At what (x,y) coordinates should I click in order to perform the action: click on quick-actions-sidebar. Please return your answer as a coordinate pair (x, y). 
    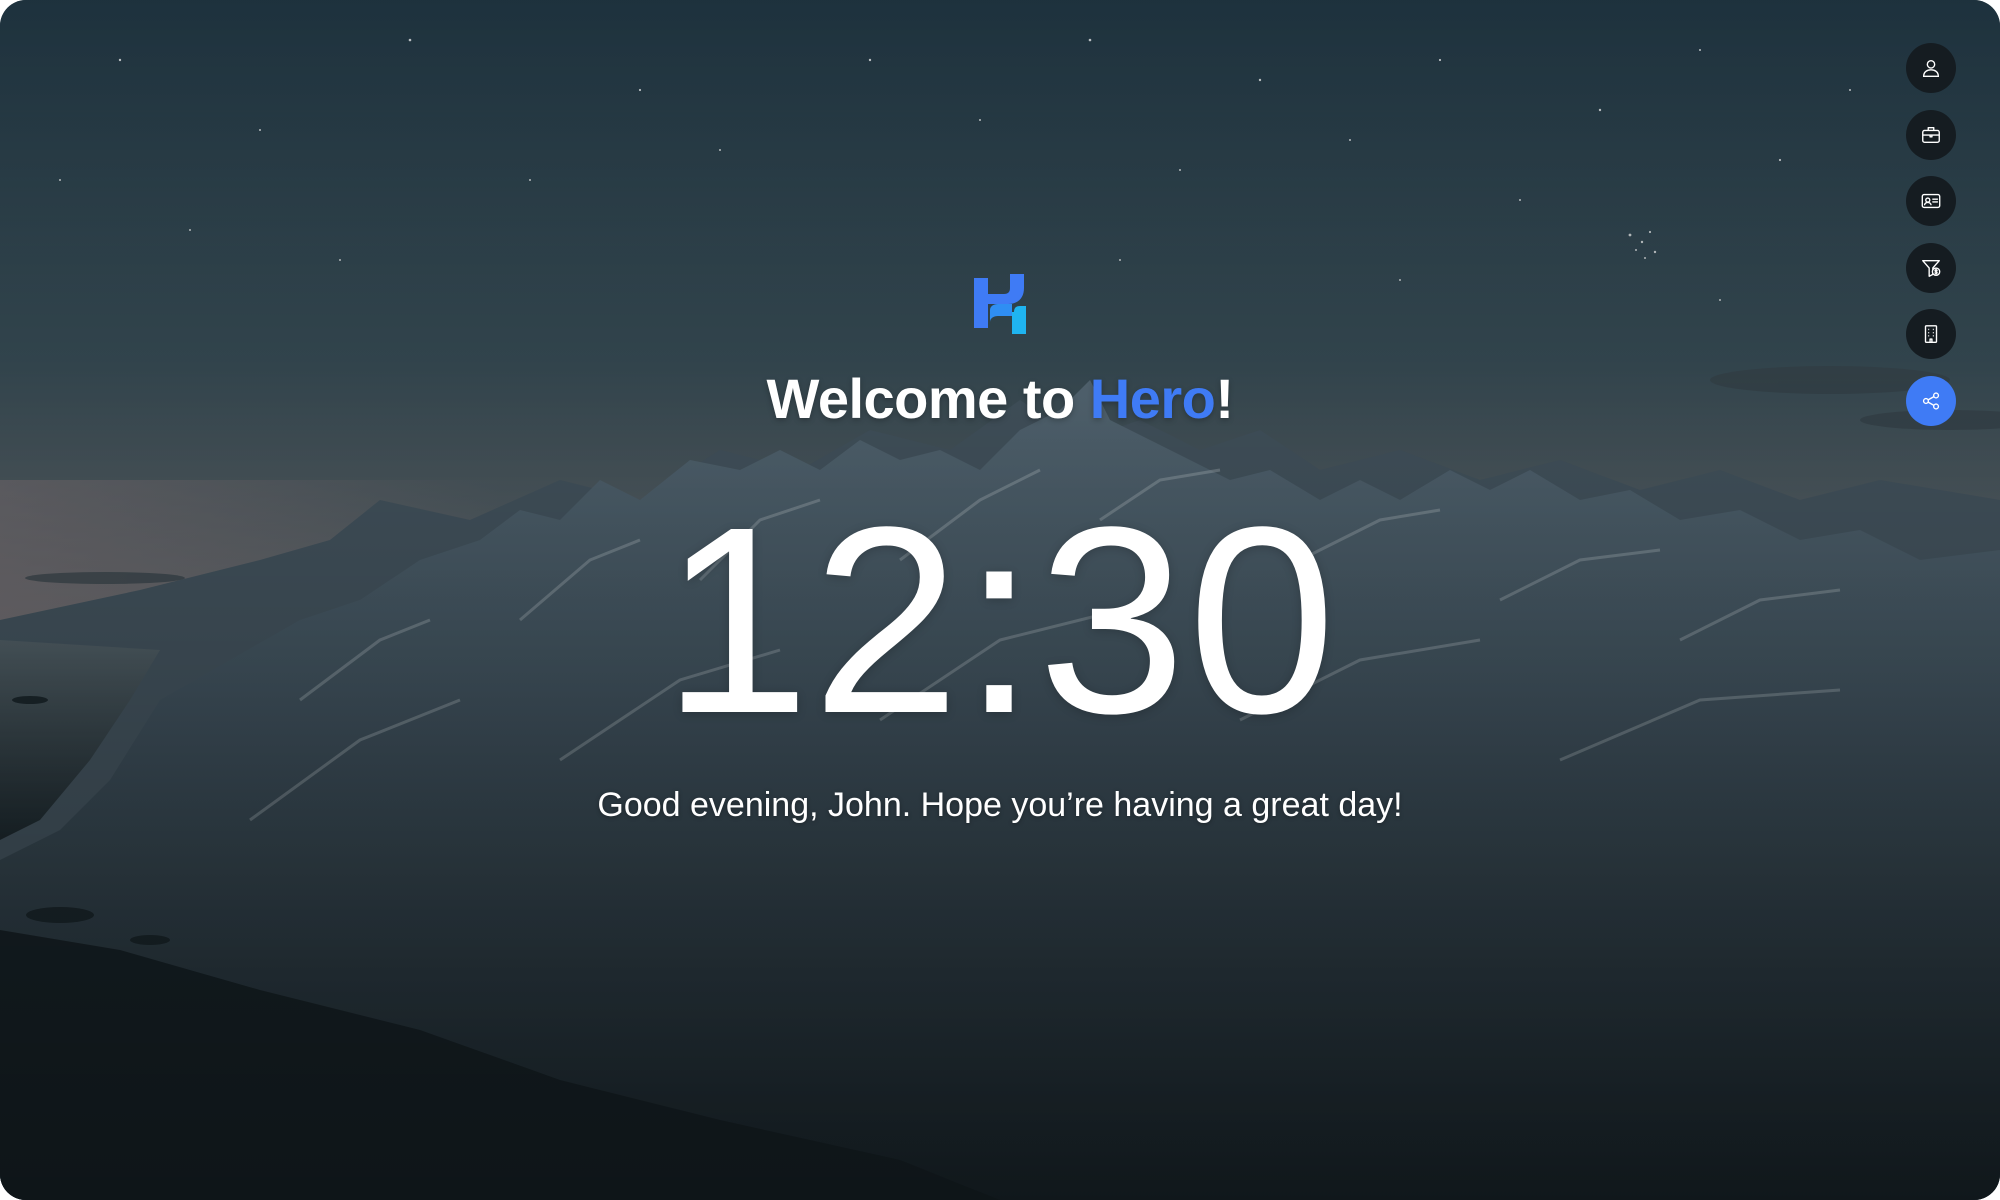
    Looking at the image, I should click on (1931, 243).